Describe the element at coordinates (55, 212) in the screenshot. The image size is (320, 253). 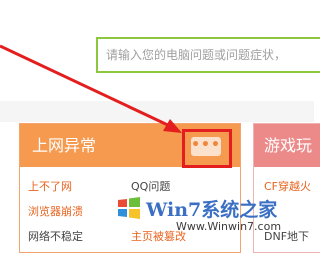
I see `link-browser-crash: 浏览器崩溃` at that location.